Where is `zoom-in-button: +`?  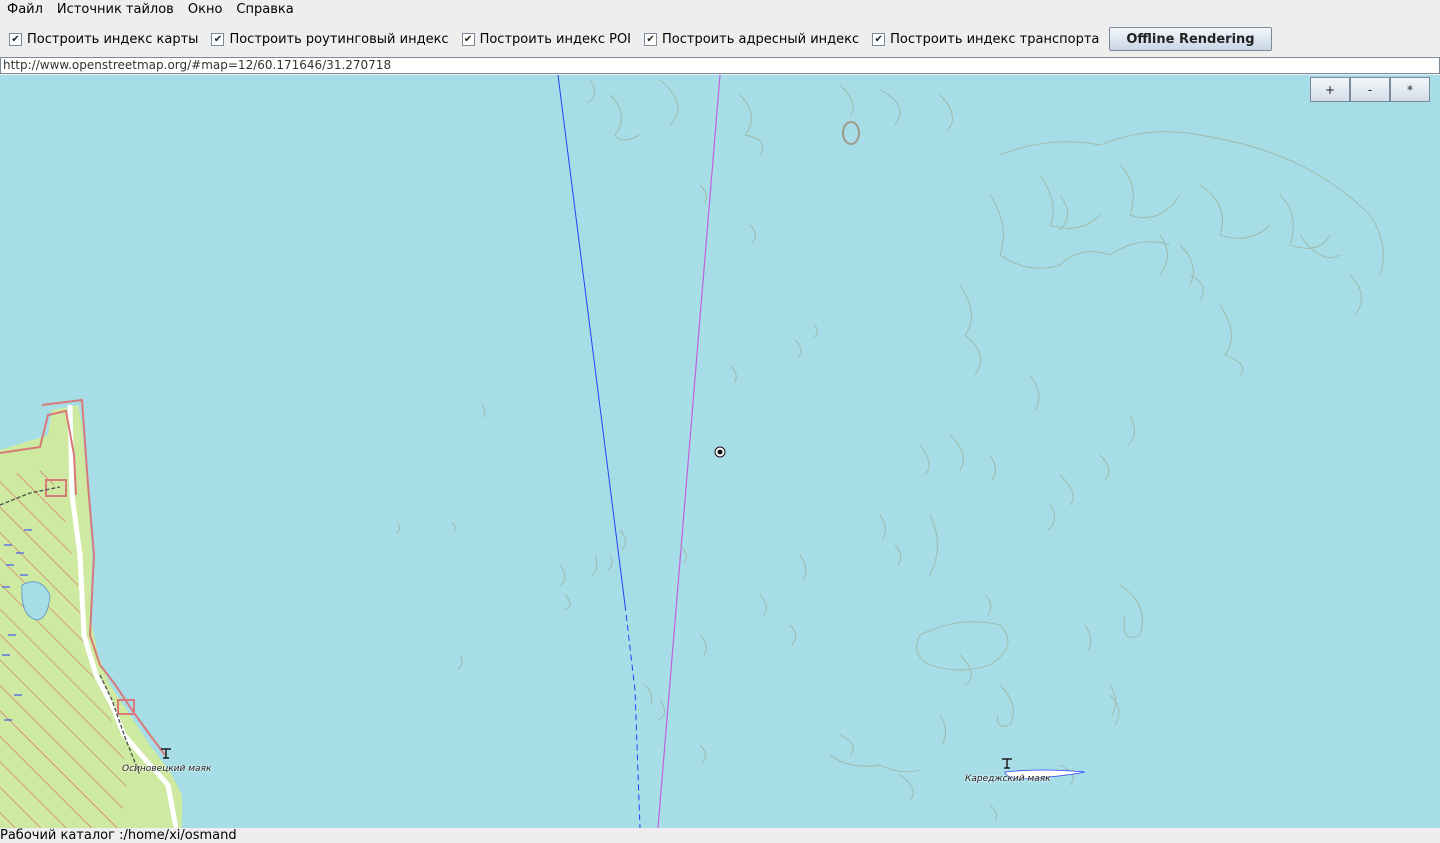
zoom-in-button: + is located at coordinates (1330, 89).